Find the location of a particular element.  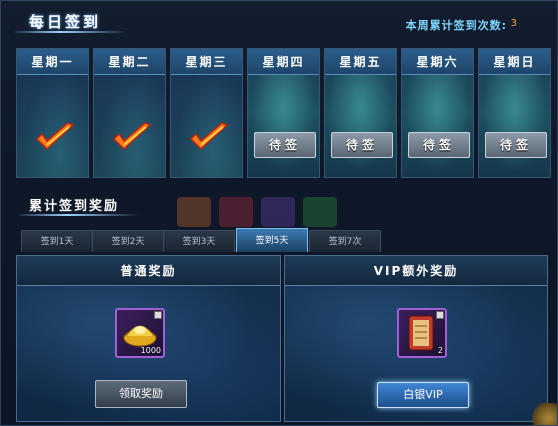

week-count-value: 3 is located at coordinates (513, 23).